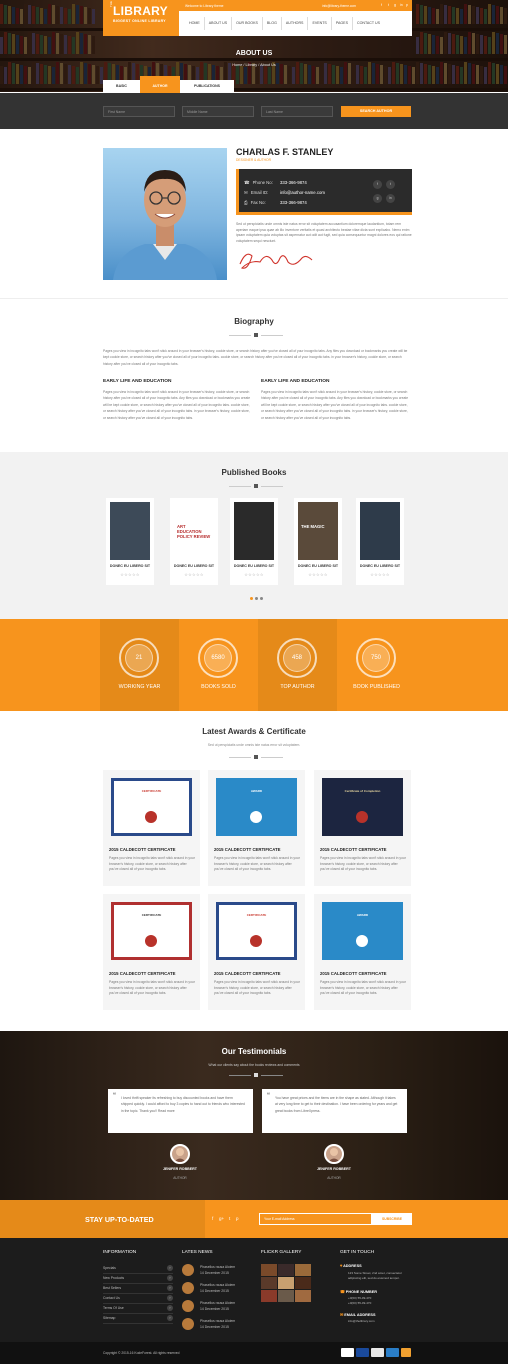  Describe the element at coordinates (207, 86) in the screenshot. I see `tab-publications: PUBLICATIONS` at that location.